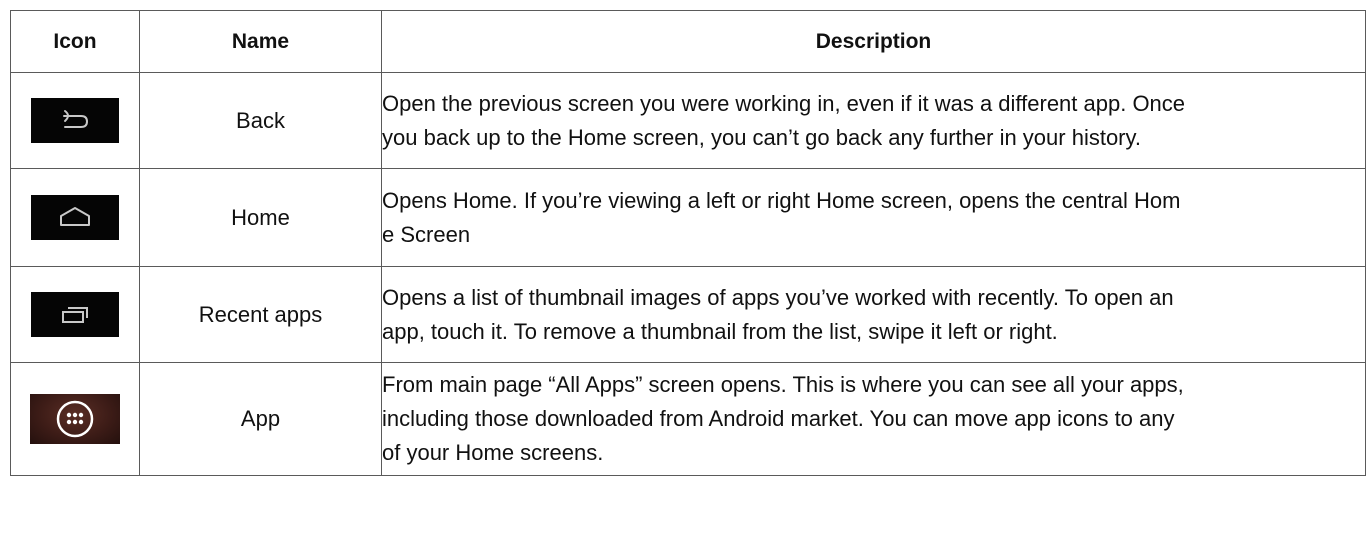 Image resolution: width=1369 pixels, height=551 pixels. What do you see at coordinates (260, 419) in the screenshot?
I see `name-cell: App` at bounding box center [260, 419].